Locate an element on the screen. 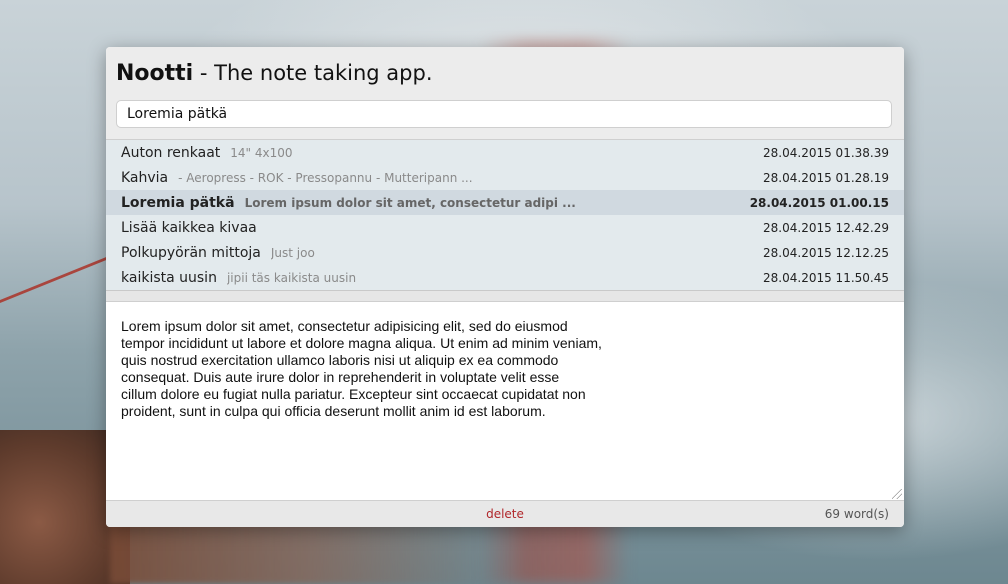 The height and width of the screenshot is (584, 1008). note-preview: jipii täs kaikista uusin is located at coordinates (291, 277).